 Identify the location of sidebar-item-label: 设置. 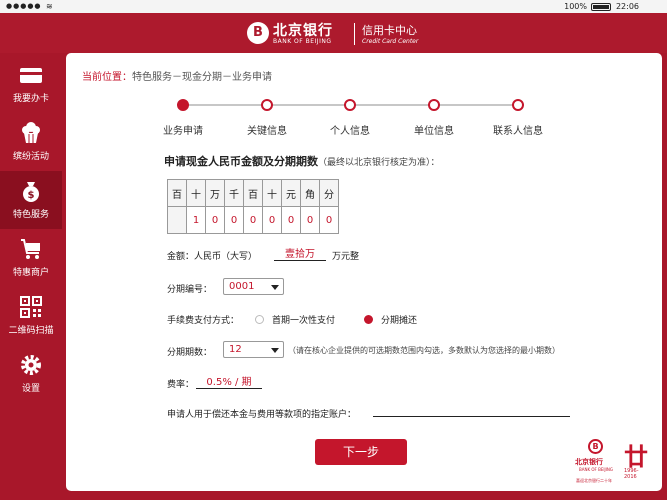
(30, 389).